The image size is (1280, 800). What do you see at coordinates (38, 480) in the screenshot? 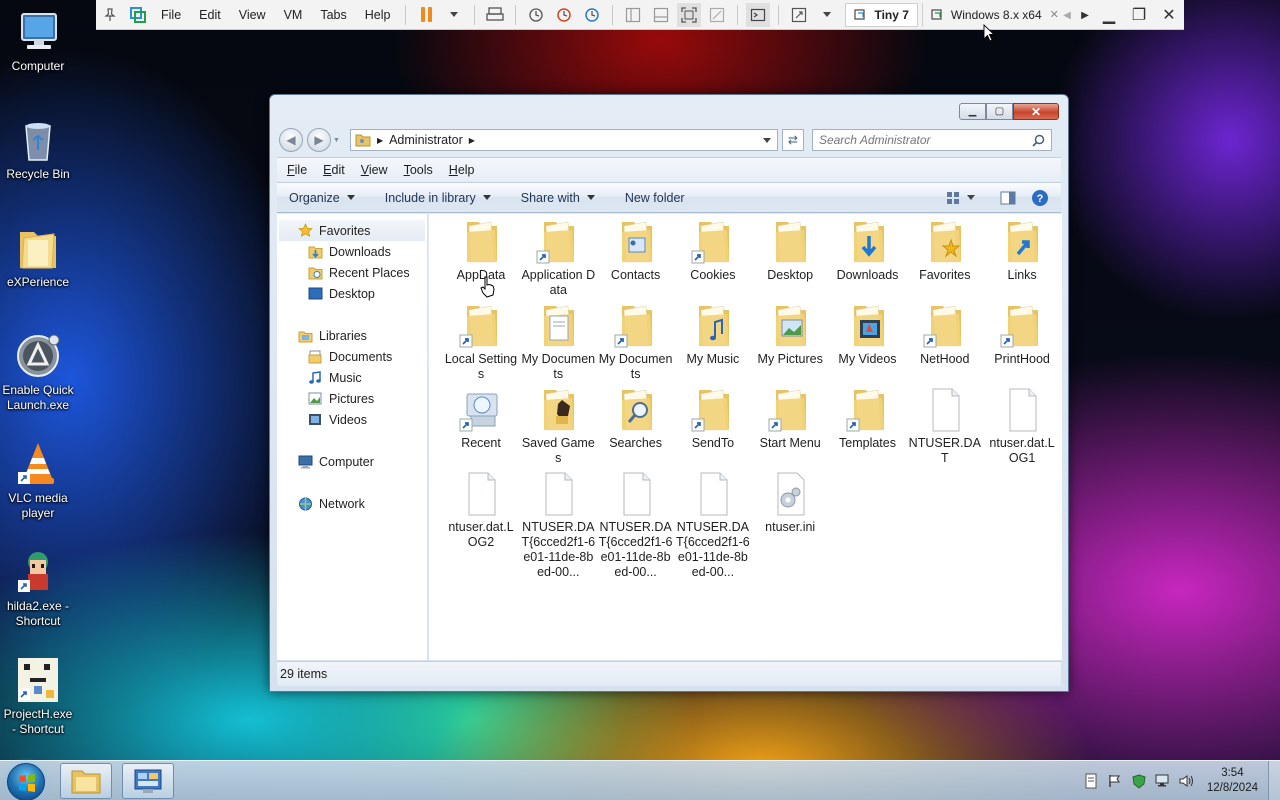
I see `desktop-icon-vlc: VLC media player` at bounding box center [38, 480].